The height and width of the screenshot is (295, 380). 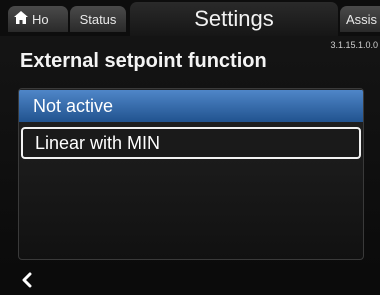 I want to click on tab-status: Status, so click(x=98, y=19).